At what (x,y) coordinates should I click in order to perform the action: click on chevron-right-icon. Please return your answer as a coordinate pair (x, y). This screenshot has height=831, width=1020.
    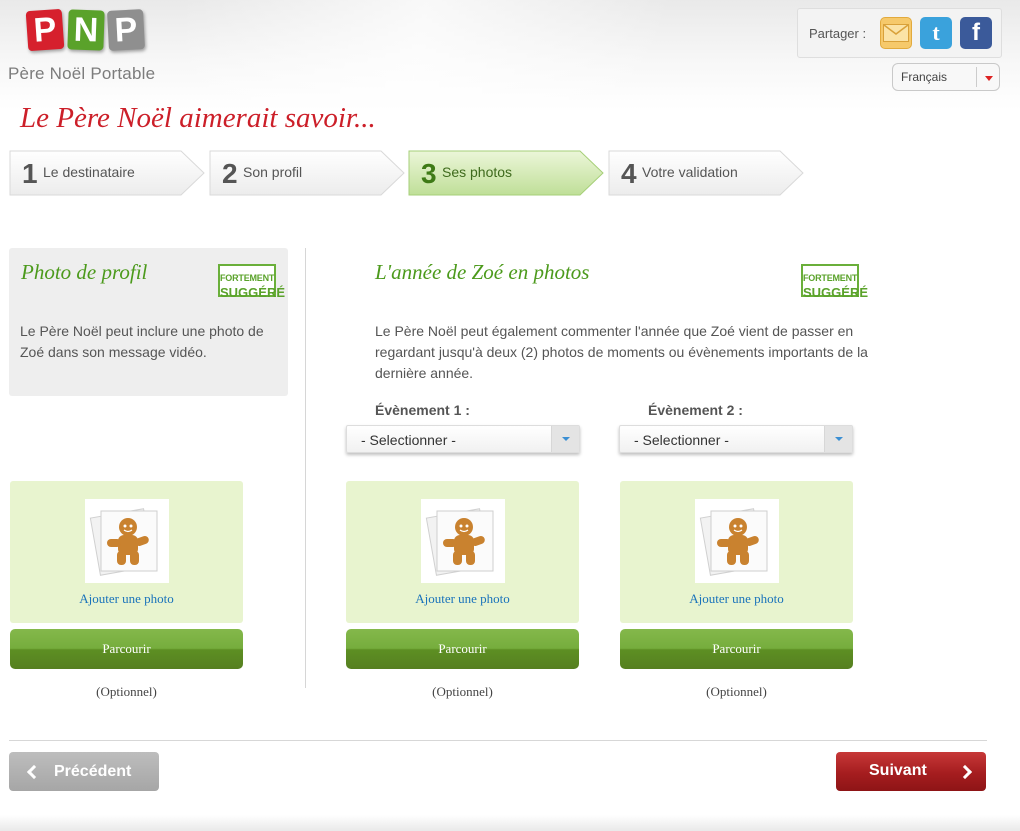
    Looking at the image, I should click on (965, 772).